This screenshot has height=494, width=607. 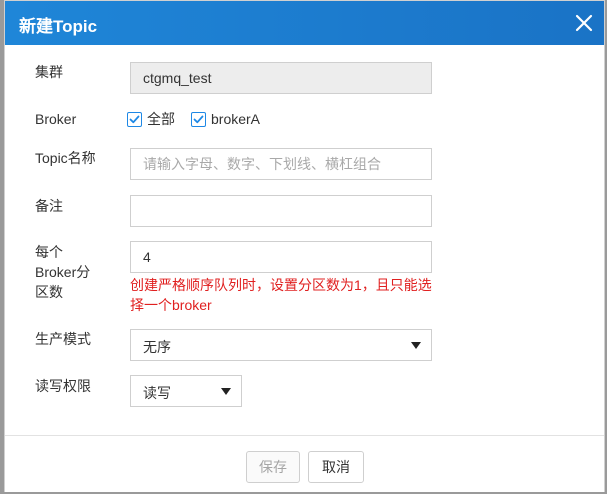 I want to click on cancel-button: 取消, so click(x=336, y=467).